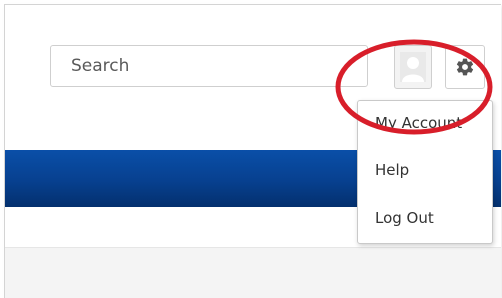  What do you see at coordinates (425, 218) in the screenshot?
I see `menu-item-log-out: Log Out` at bounding box center [425, 218].